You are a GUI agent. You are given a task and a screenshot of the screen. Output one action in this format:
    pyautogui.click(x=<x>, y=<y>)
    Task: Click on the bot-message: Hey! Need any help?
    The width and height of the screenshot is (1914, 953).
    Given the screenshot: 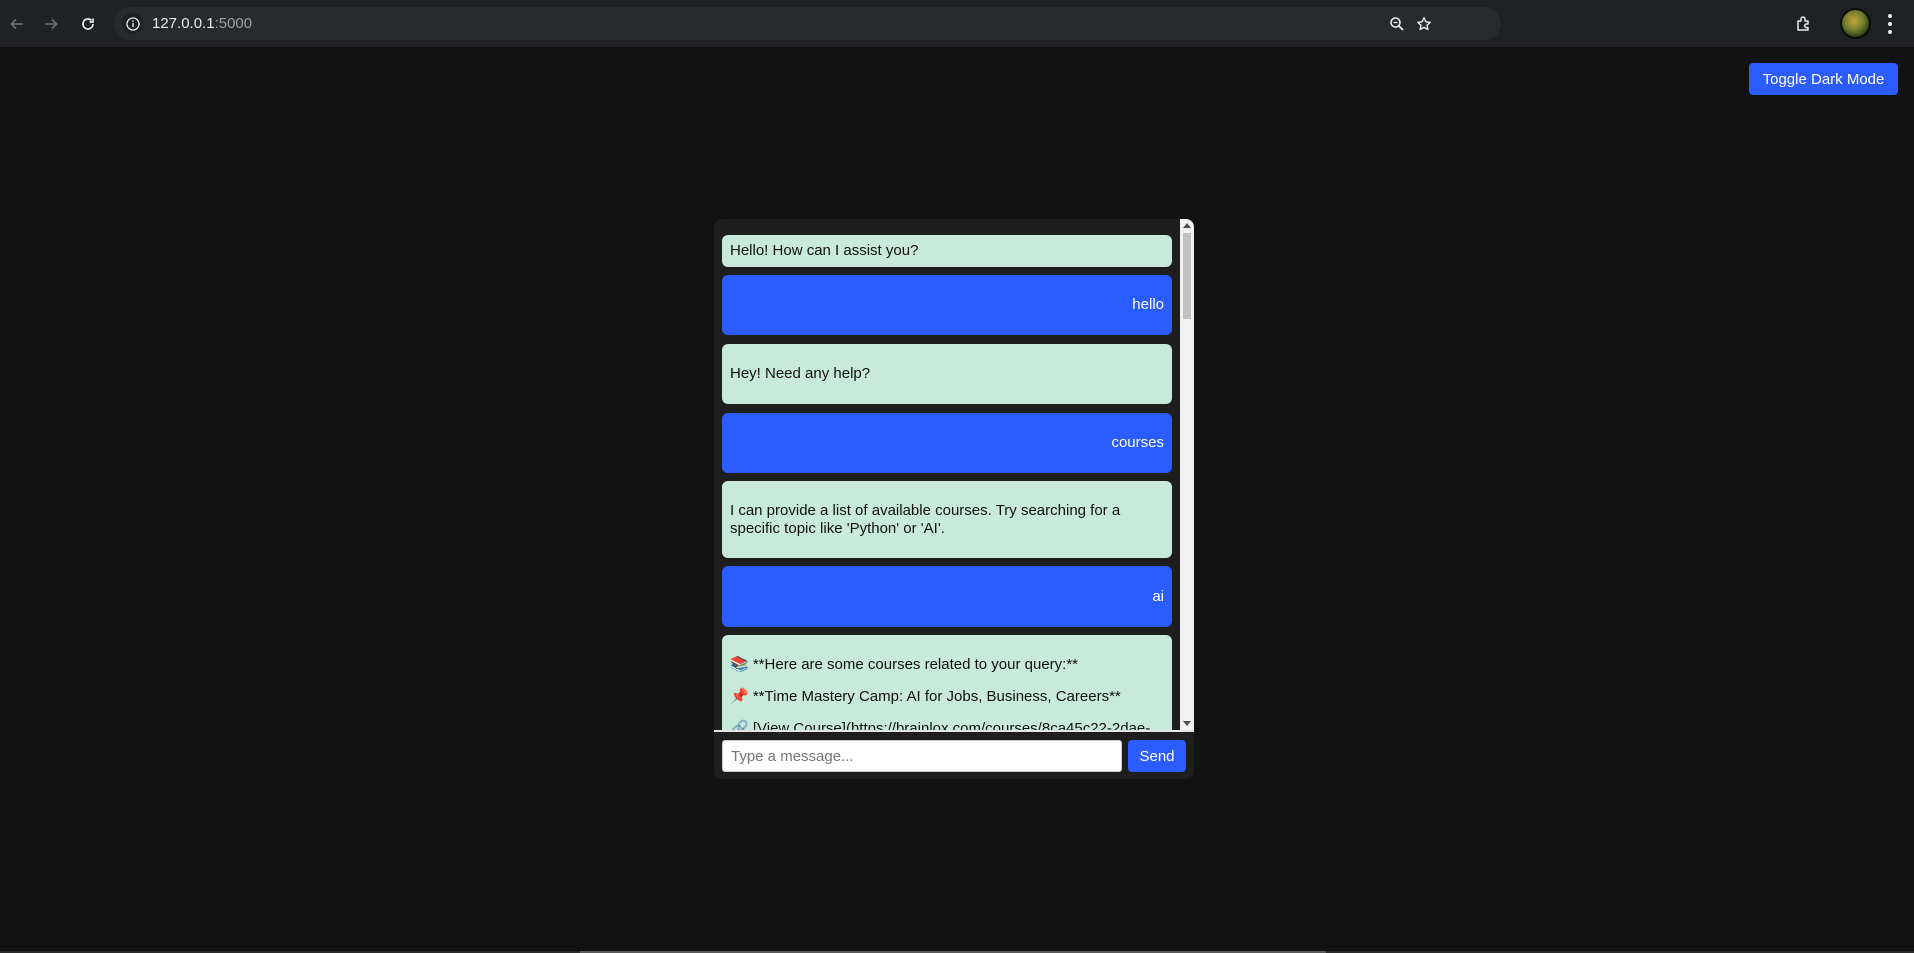 What is the action you would take?
    pyautogui.click(x=947, y=374)
    